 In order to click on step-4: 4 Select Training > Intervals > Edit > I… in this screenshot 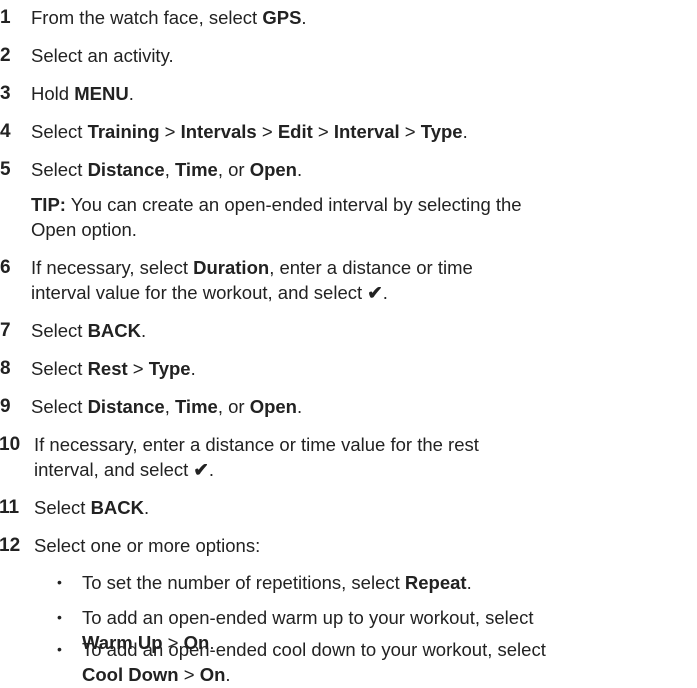, I will do `click(345, 131)`.